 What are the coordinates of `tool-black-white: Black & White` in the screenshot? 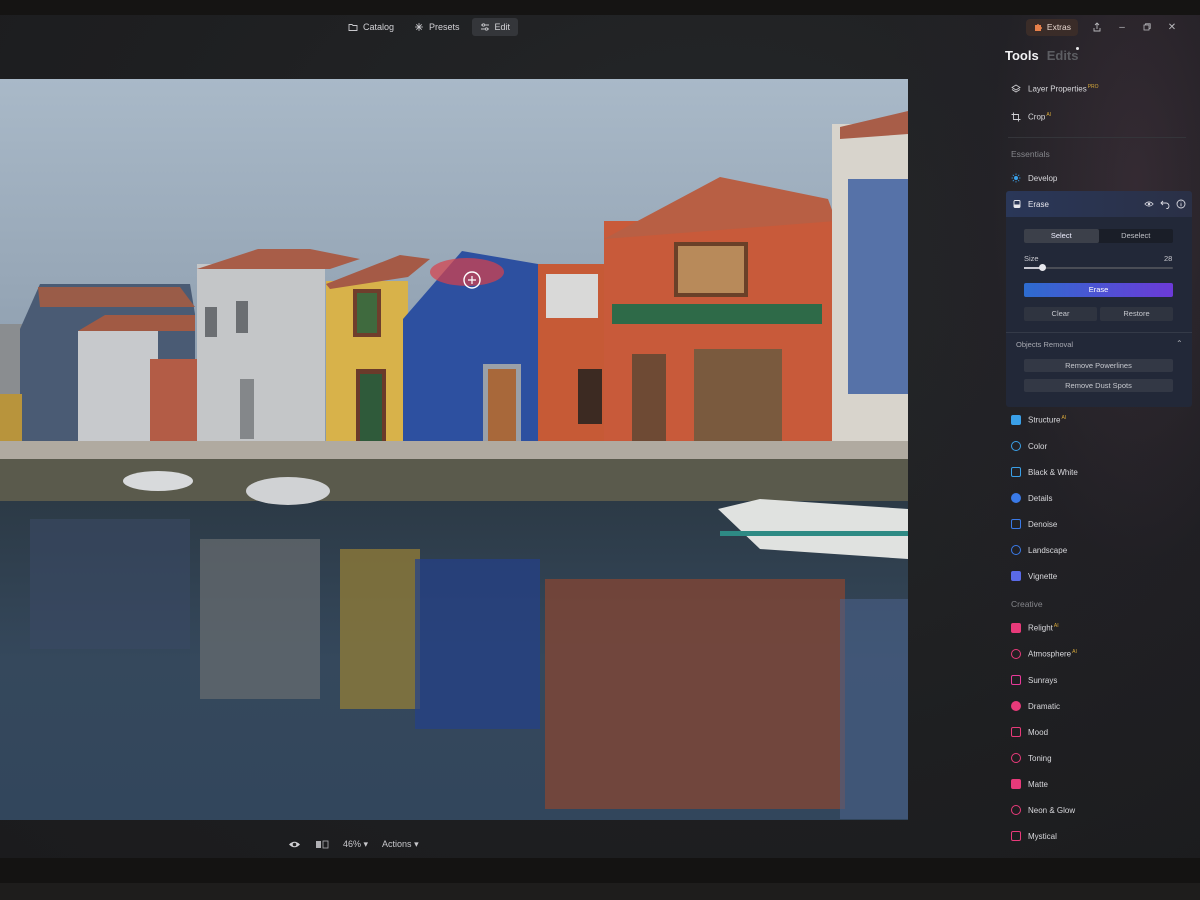 It's located at (1044, 472).